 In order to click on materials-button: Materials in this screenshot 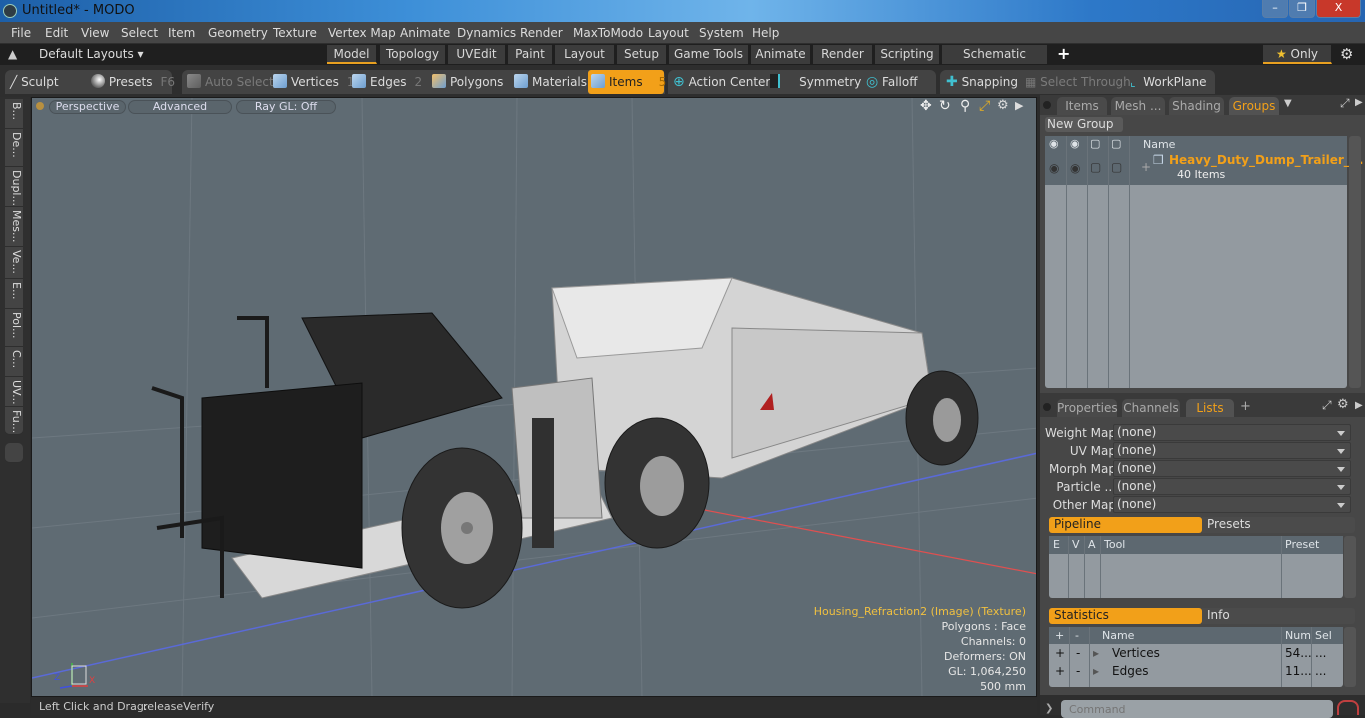, I will do `click(550, 82)`.